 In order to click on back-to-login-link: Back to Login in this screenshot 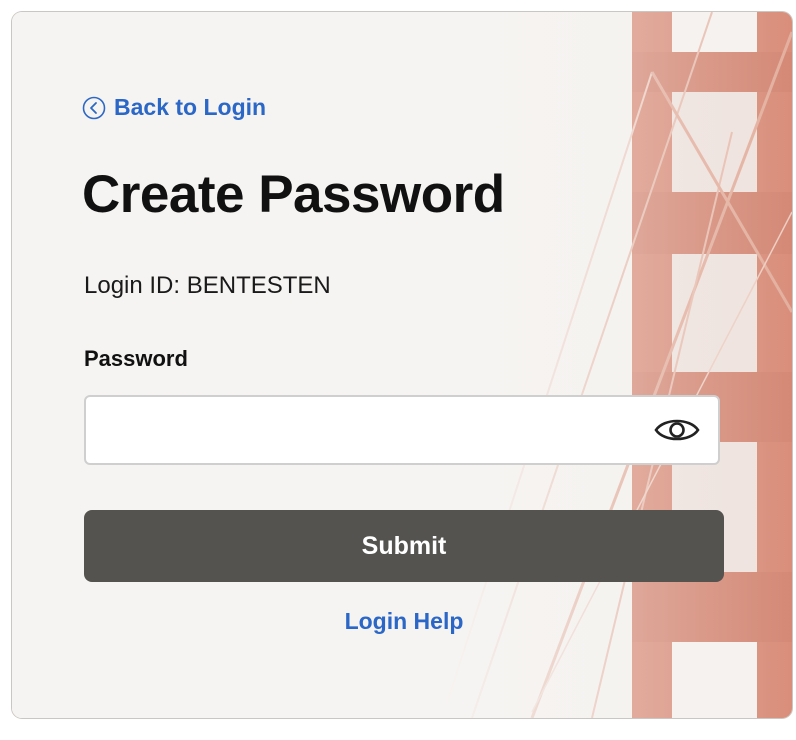, I will do `click(174, 107)`.